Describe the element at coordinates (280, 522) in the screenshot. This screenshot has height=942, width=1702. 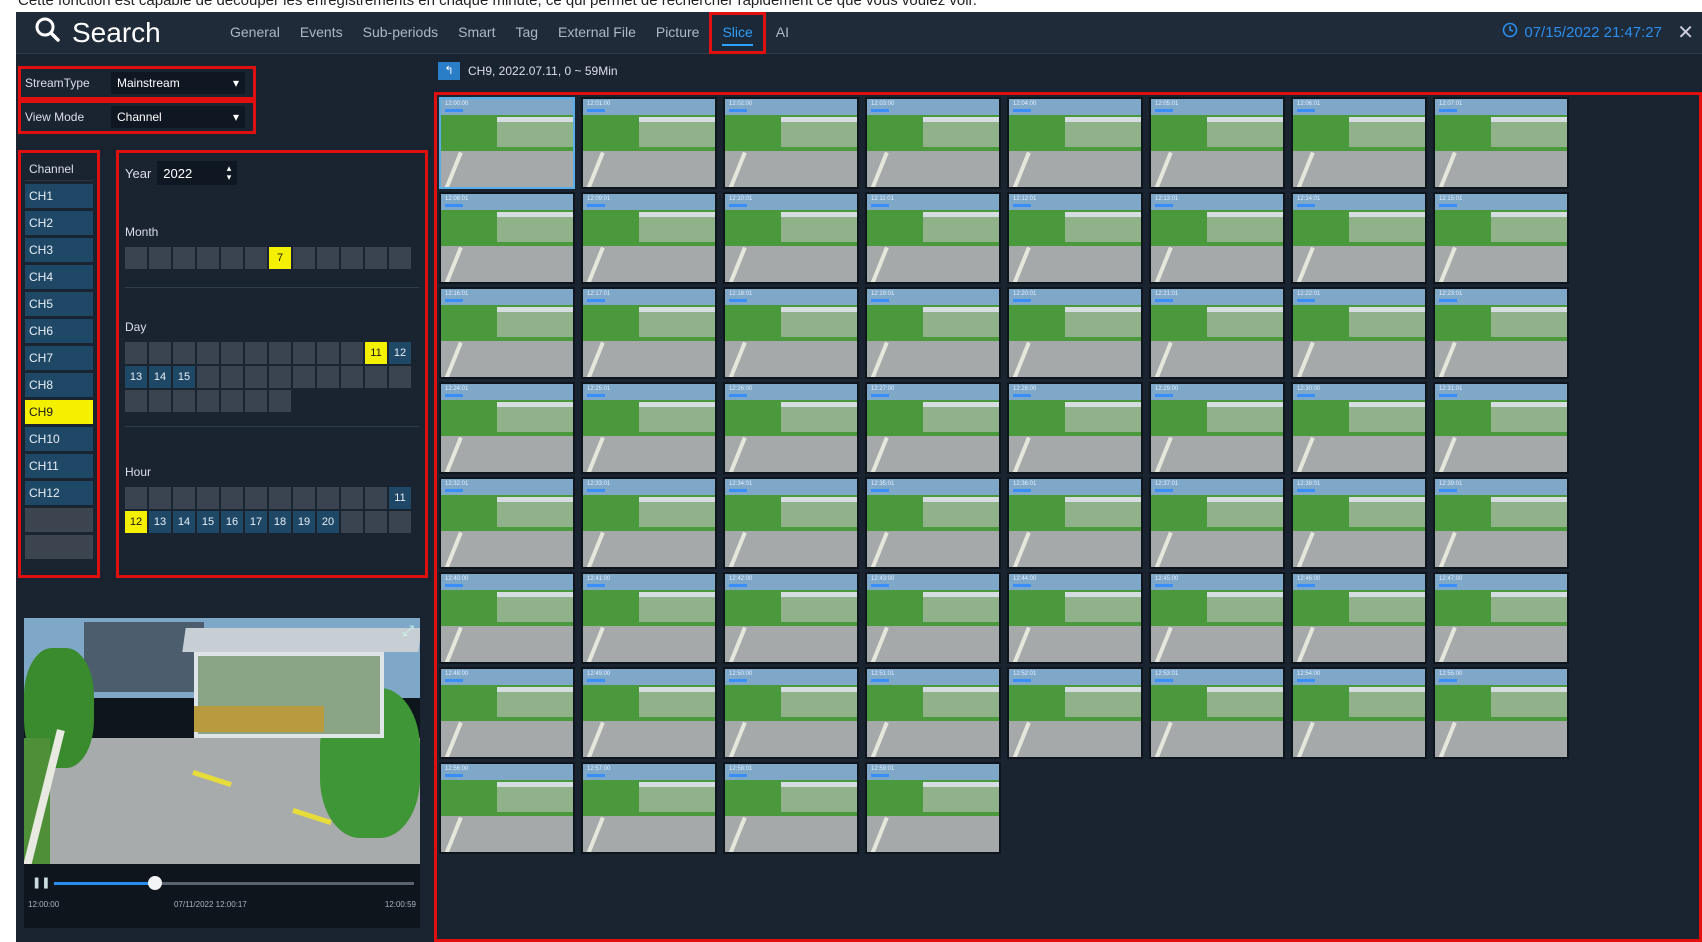
I see `hour-cell: 18` at that location.